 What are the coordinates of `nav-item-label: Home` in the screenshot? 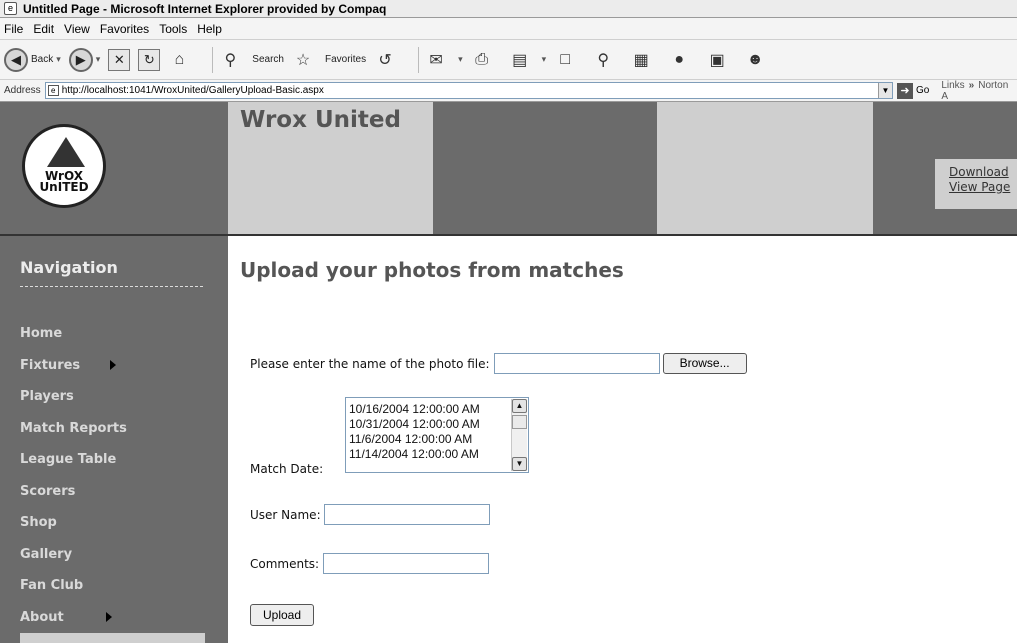 It's located at (41, 334).